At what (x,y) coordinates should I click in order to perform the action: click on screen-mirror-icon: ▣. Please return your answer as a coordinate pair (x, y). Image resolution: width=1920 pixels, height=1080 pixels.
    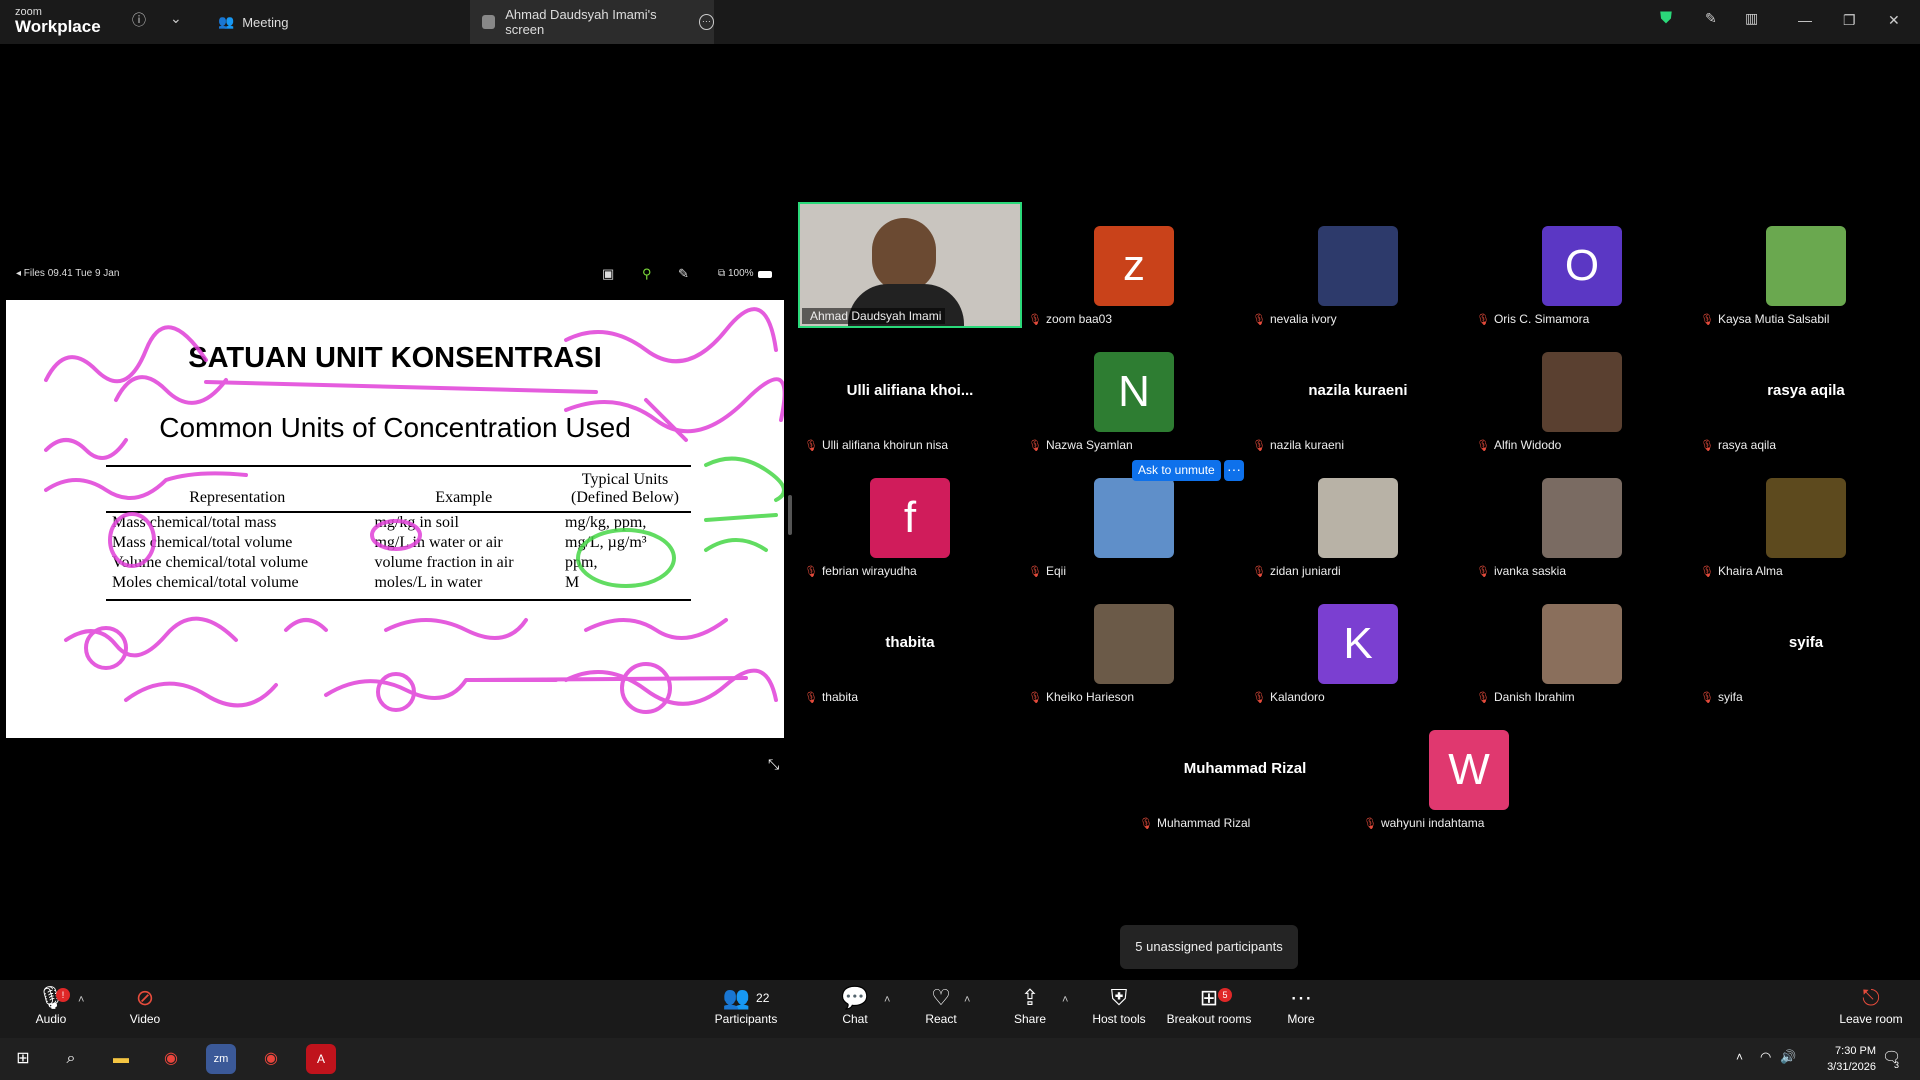
    Looking at the image, I should click on (608, 273).